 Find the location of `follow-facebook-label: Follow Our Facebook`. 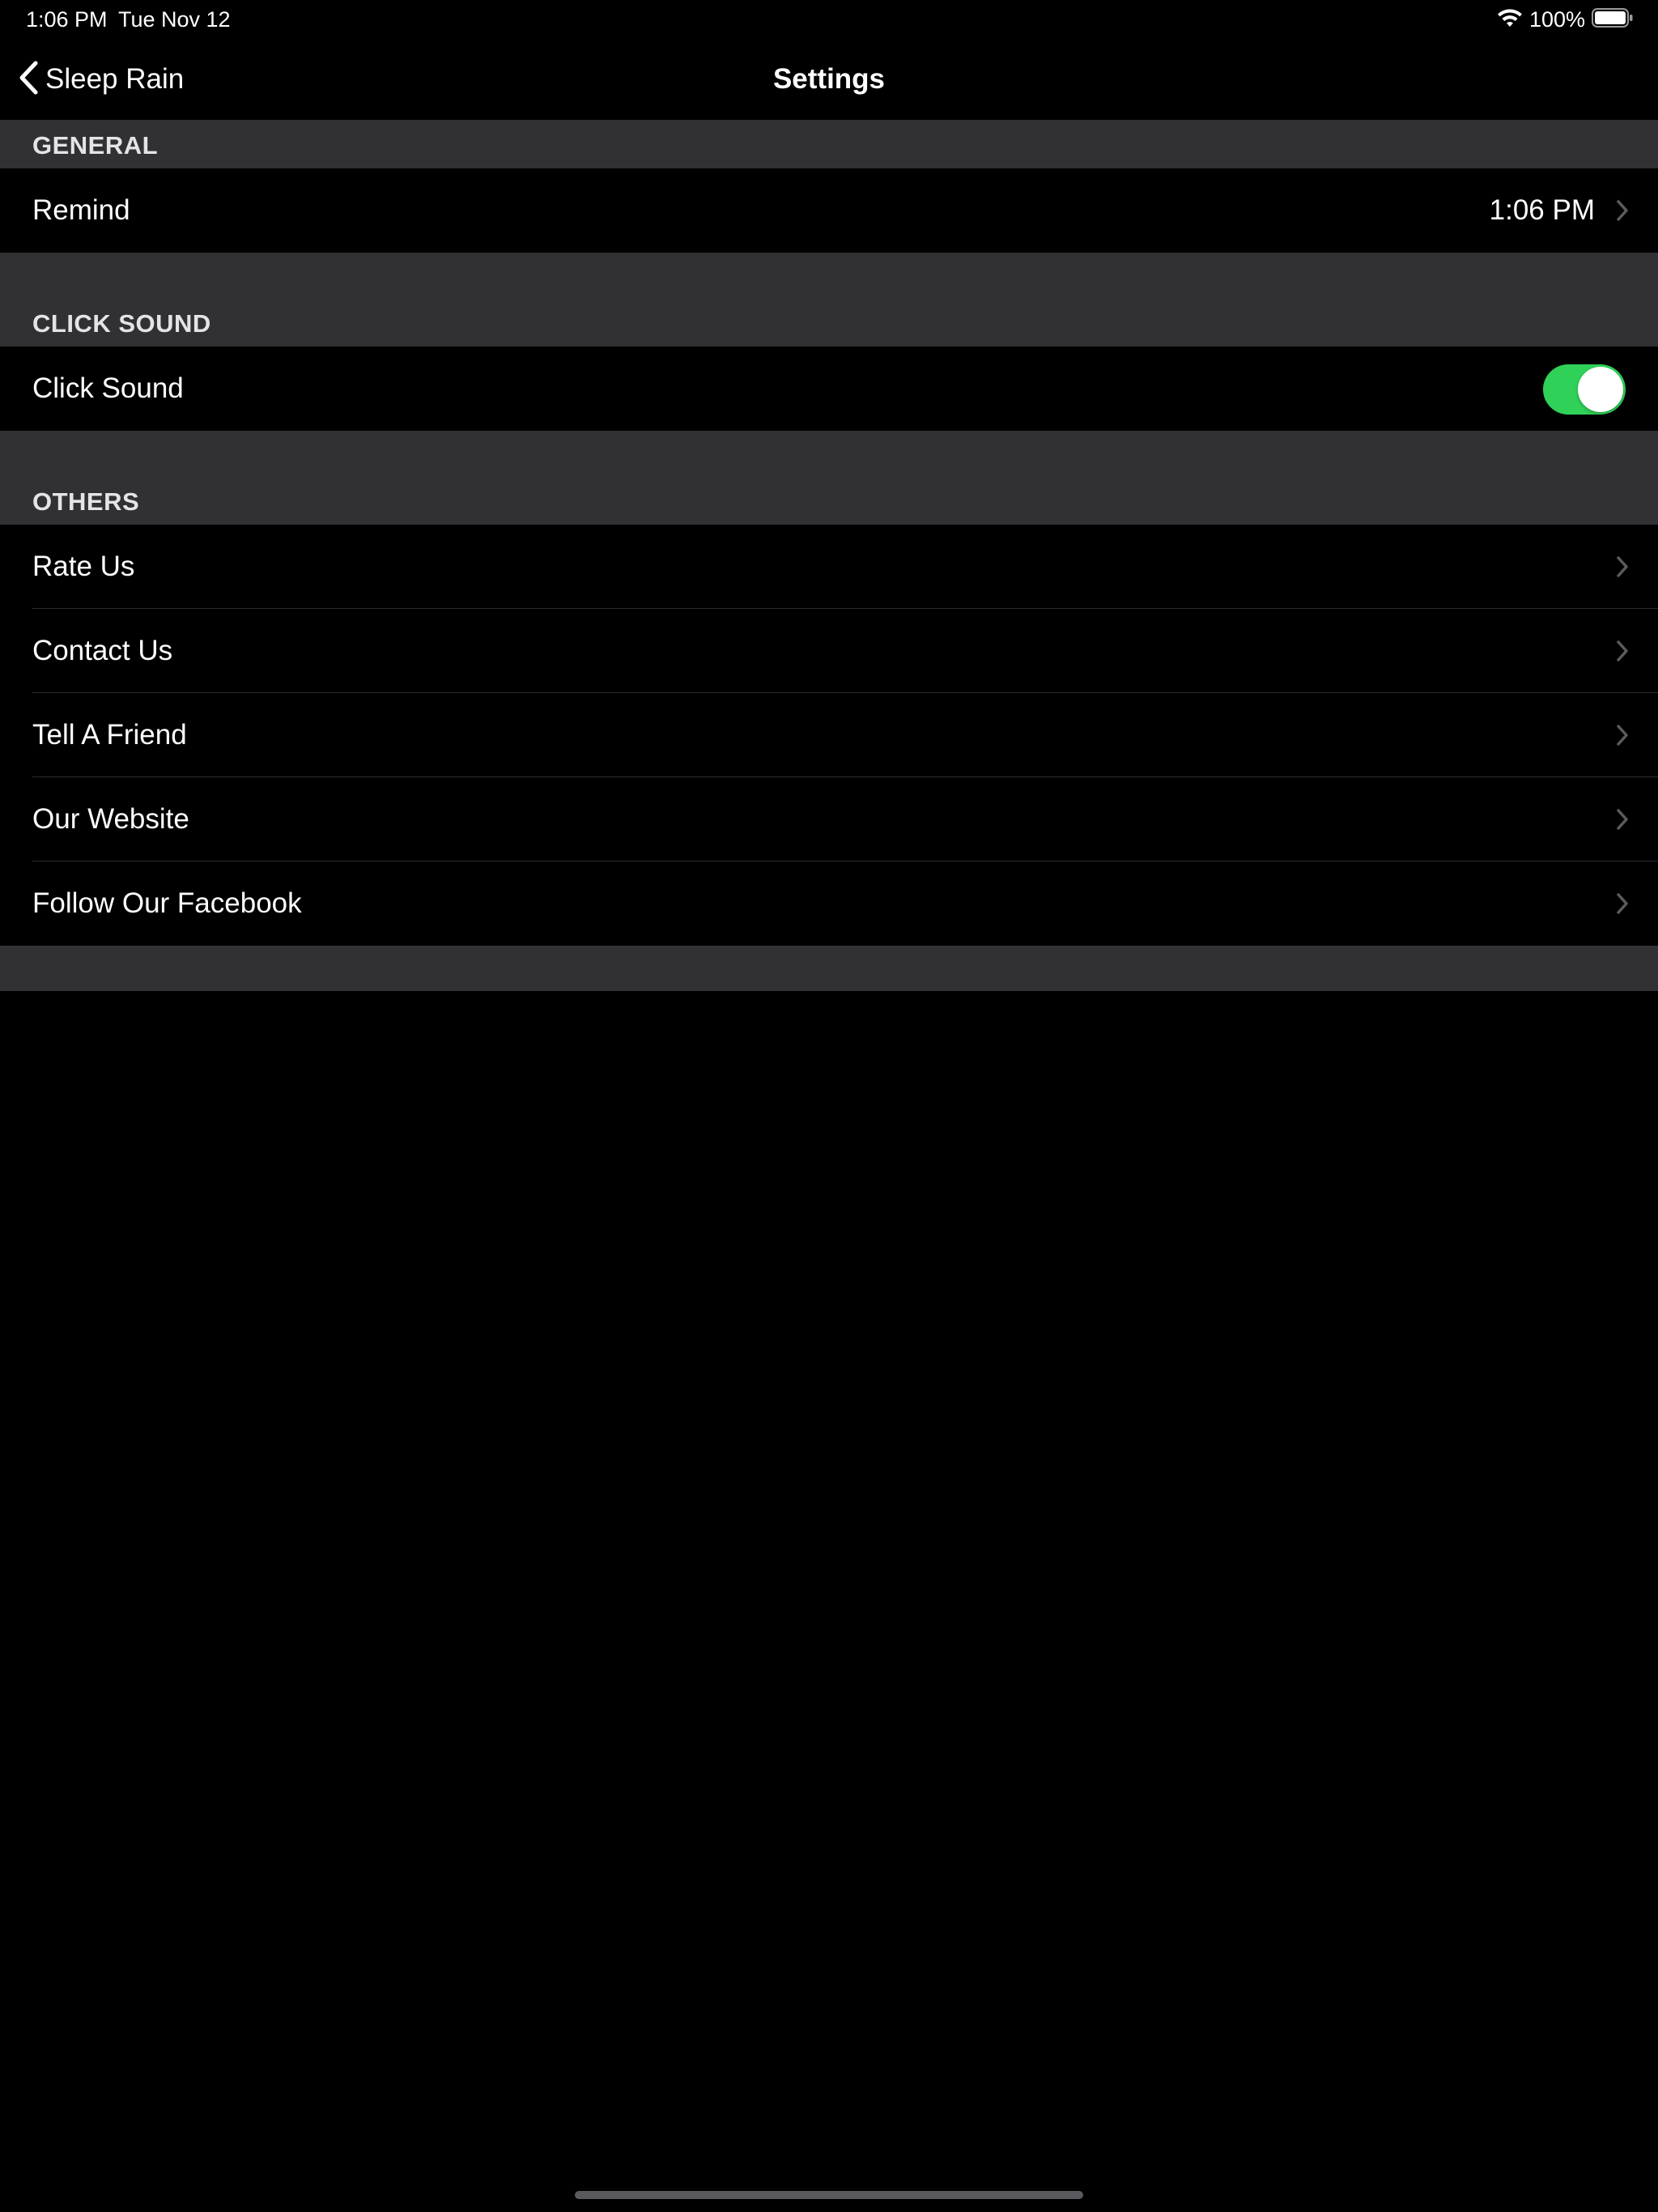

follow-facebook-label: Follow Our Facebook is located at coordinates (167, 903).